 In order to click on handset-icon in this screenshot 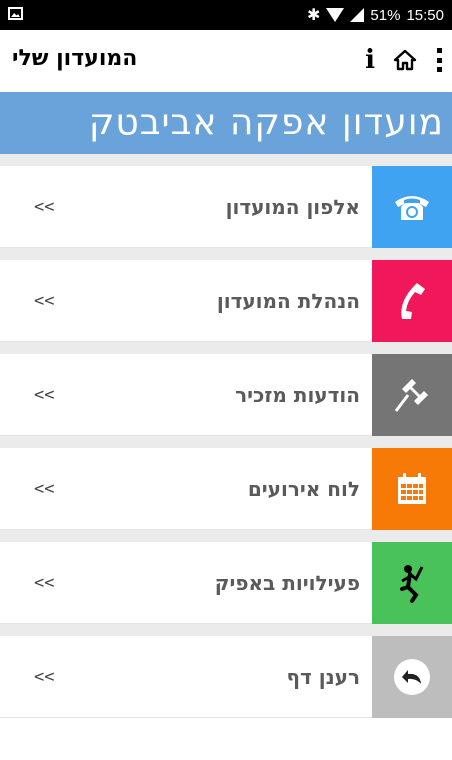, I will do `click(413, 301)`.